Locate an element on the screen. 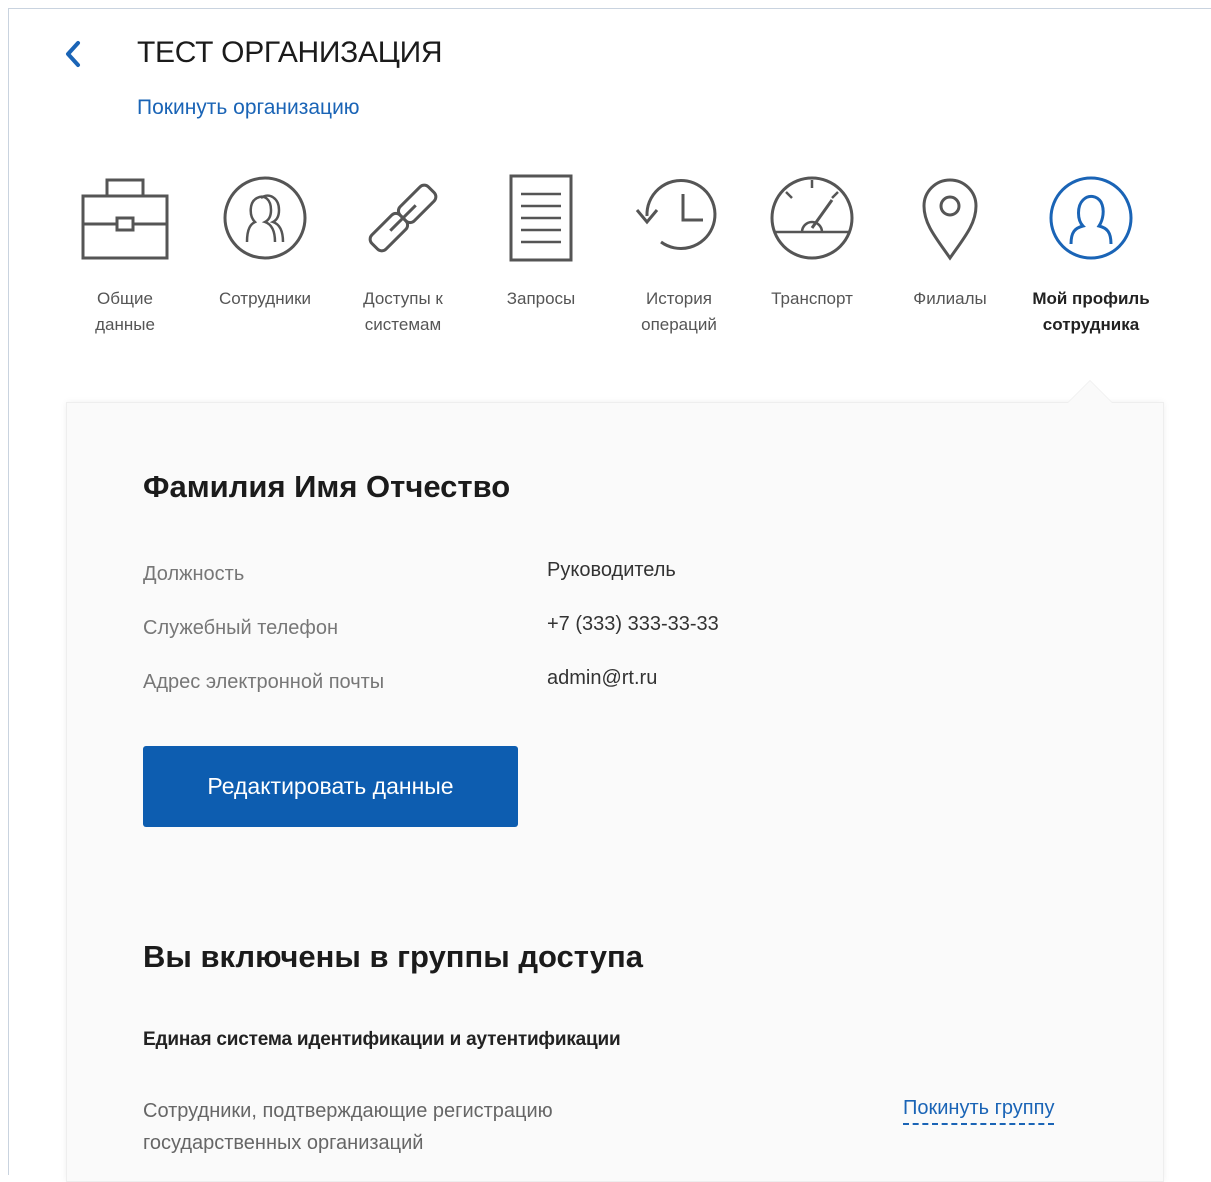 This screenshot has height=1182, width=1211. nav-item-transport: Транспорт is located at coordinates (812, 241).